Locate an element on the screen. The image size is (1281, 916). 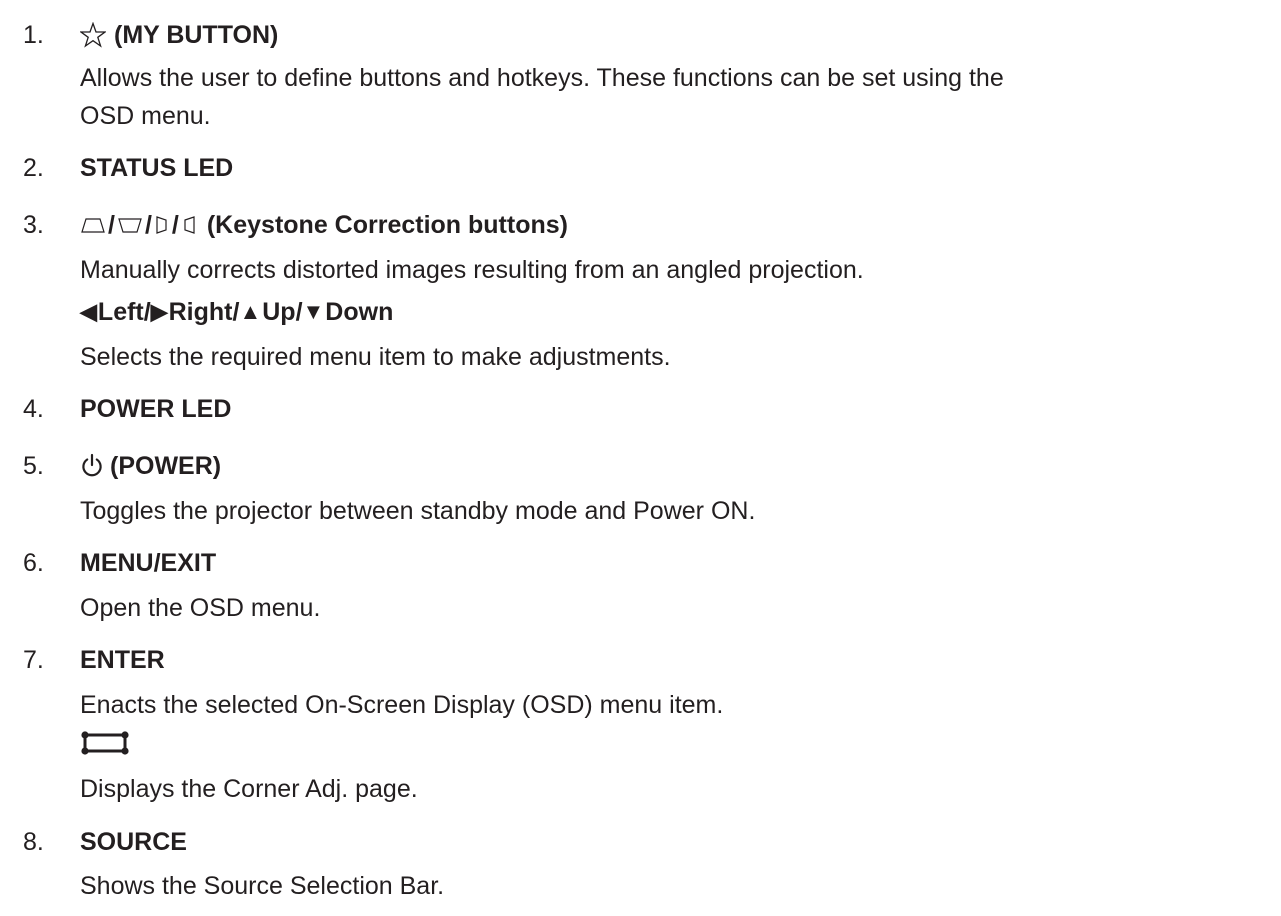
label-left: Left is located at coordinates (120, 312).